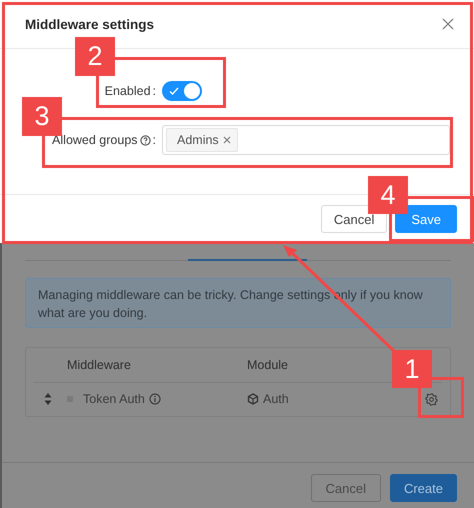  Describe the element at coordinates (412, 369) in the screenshot. I see `step-number: 1` at that location.